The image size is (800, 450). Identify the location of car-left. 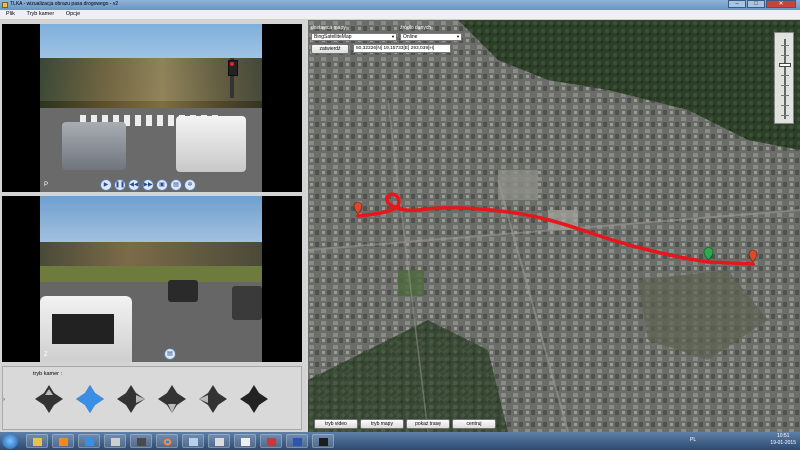
(94, 146).